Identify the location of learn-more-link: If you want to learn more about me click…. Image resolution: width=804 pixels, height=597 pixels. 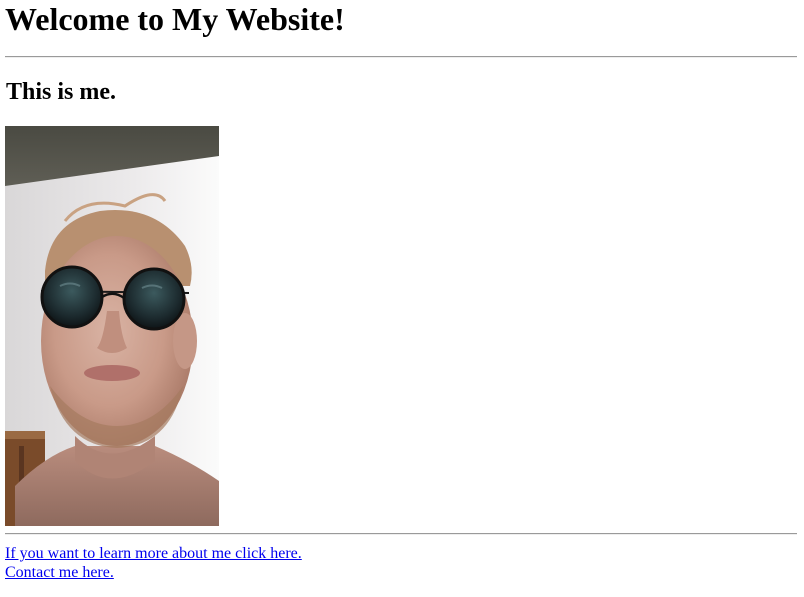
(153, 553).